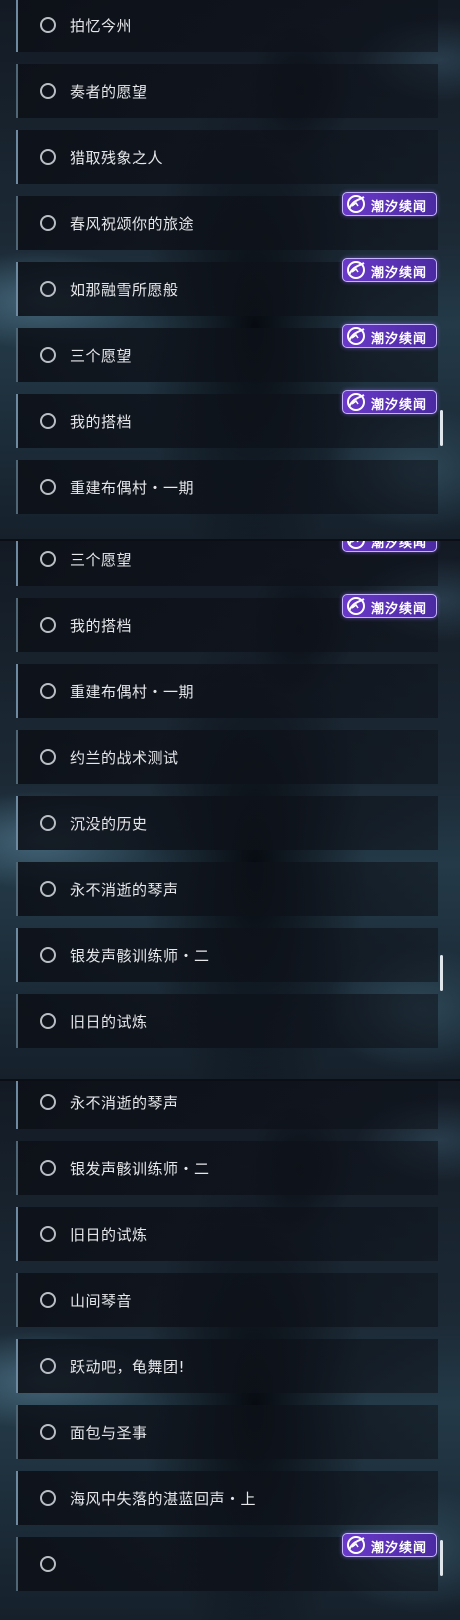 The height and width of the screenshot is (1620, 460). I want to click on quest-list-item: 拍忆今州, so click(227, 26).